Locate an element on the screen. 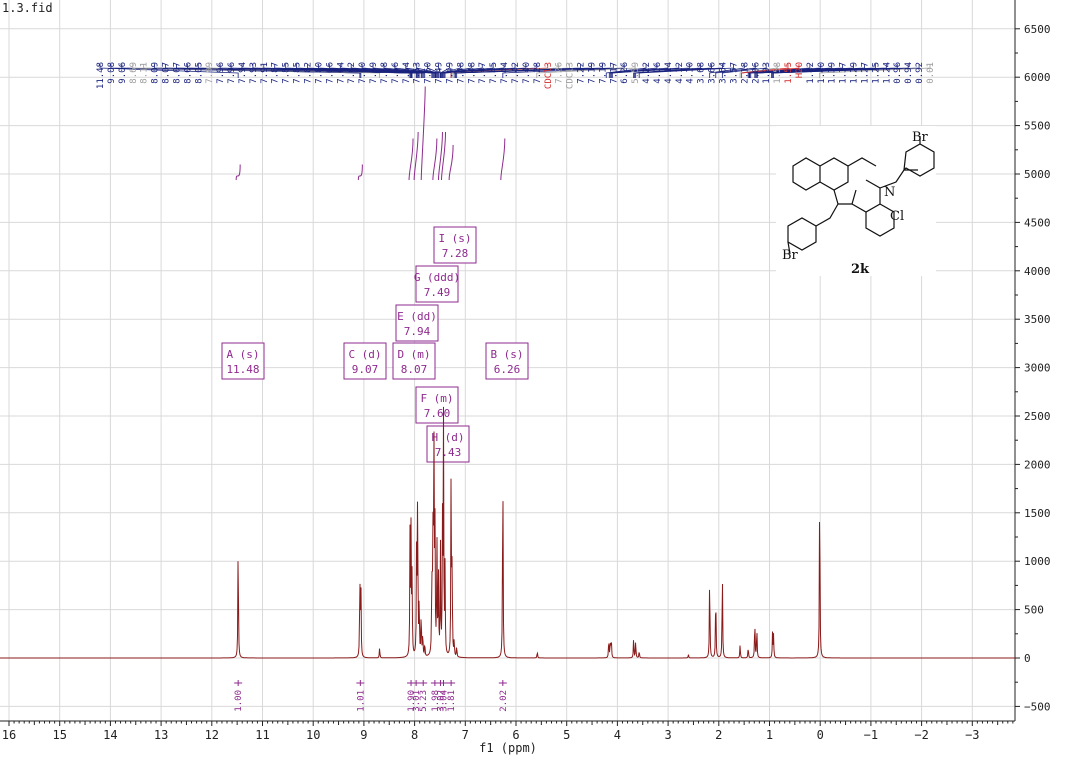 The width and height of the screenshot is (1088, 759). multiplet-box-H: H (d) 7.43 is located at coordinates (448, 444).